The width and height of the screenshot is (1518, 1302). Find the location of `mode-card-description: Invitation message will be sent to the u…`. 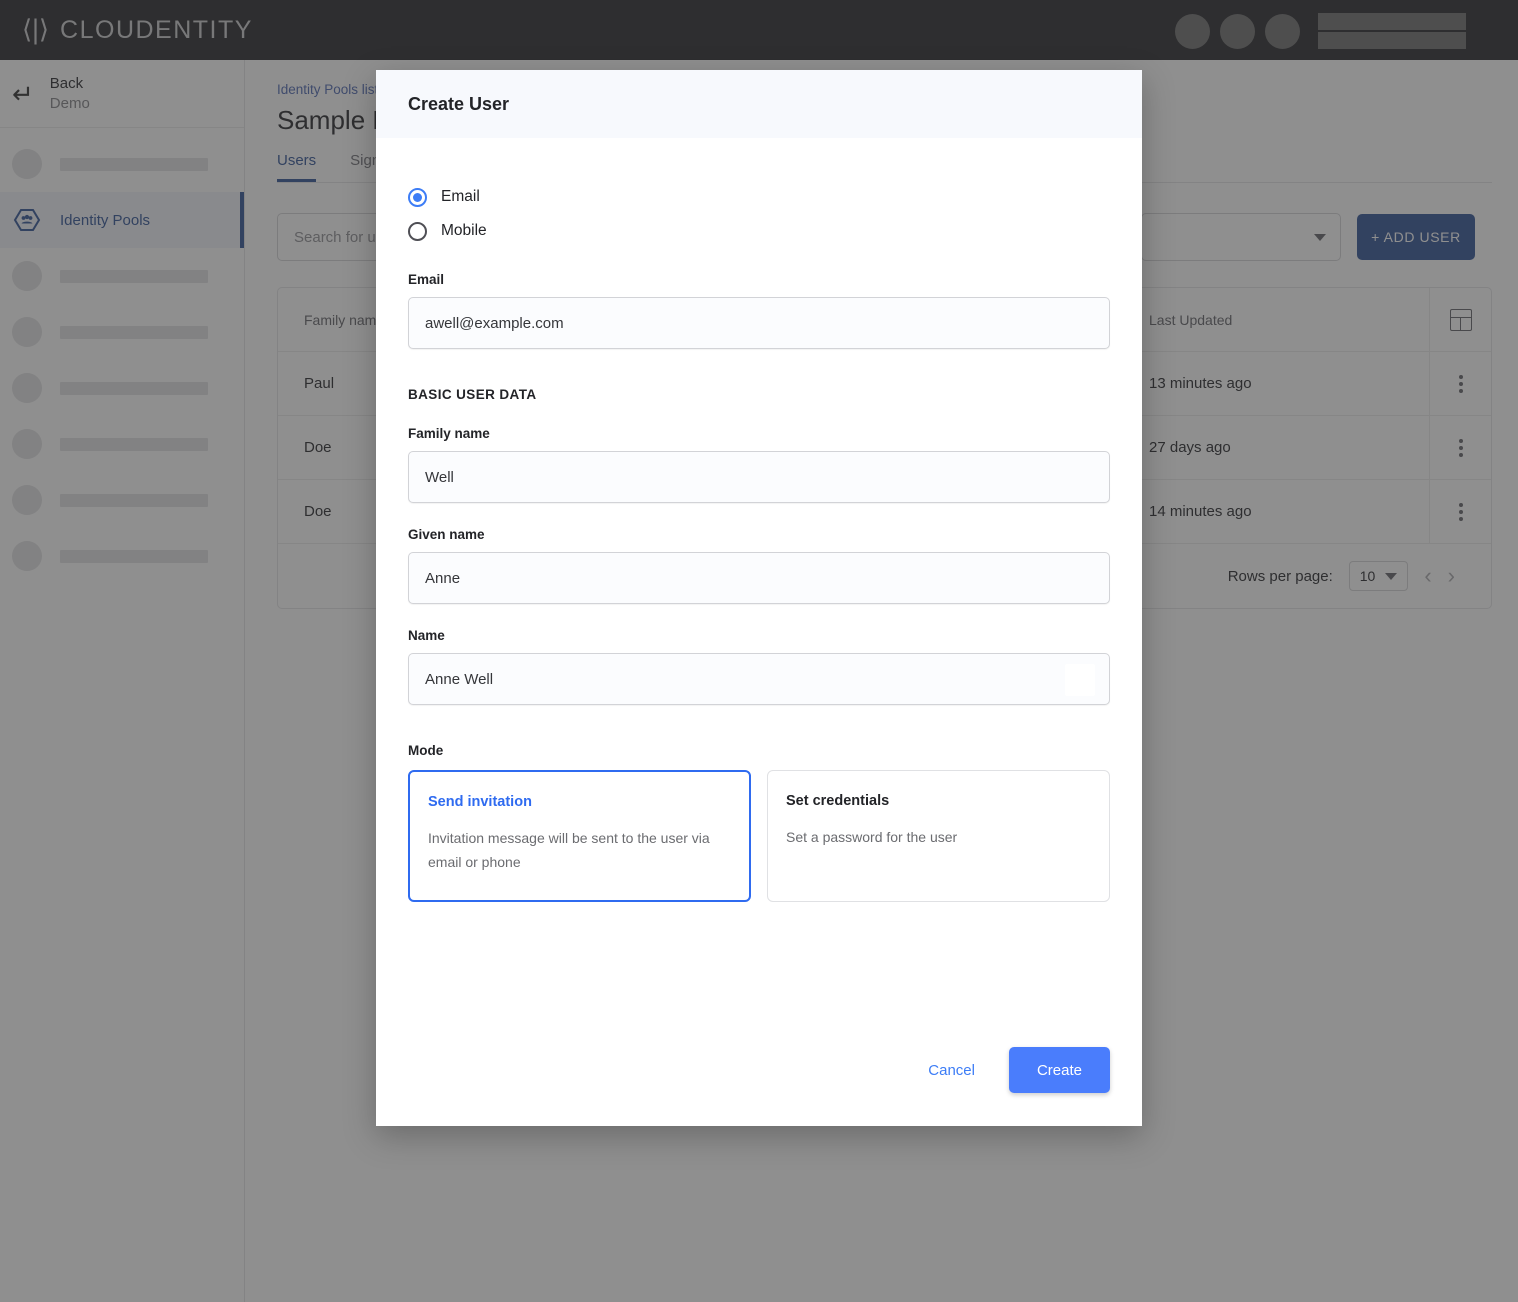

mode-card-description: Invitation message will be sent to the u… is located at coordinates (569, 850).